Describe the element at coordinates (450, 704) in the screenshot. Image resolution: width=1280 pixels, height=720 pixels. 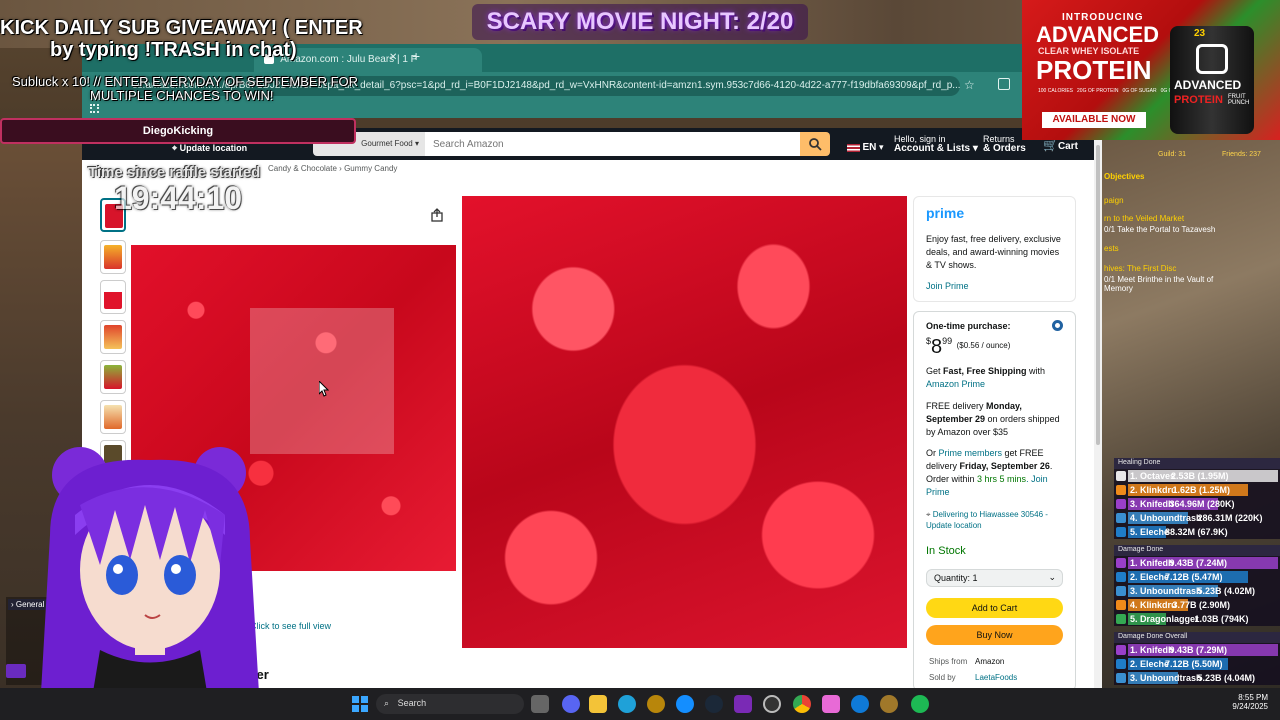
I see `taskbar-search: ⌕ Search` at that location.